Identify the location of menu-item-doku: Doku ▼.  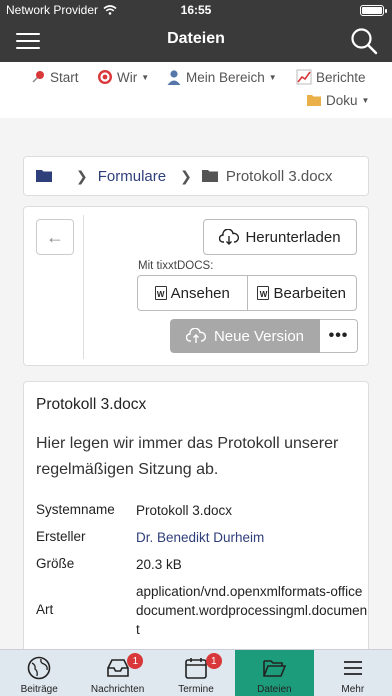
(337, 100).